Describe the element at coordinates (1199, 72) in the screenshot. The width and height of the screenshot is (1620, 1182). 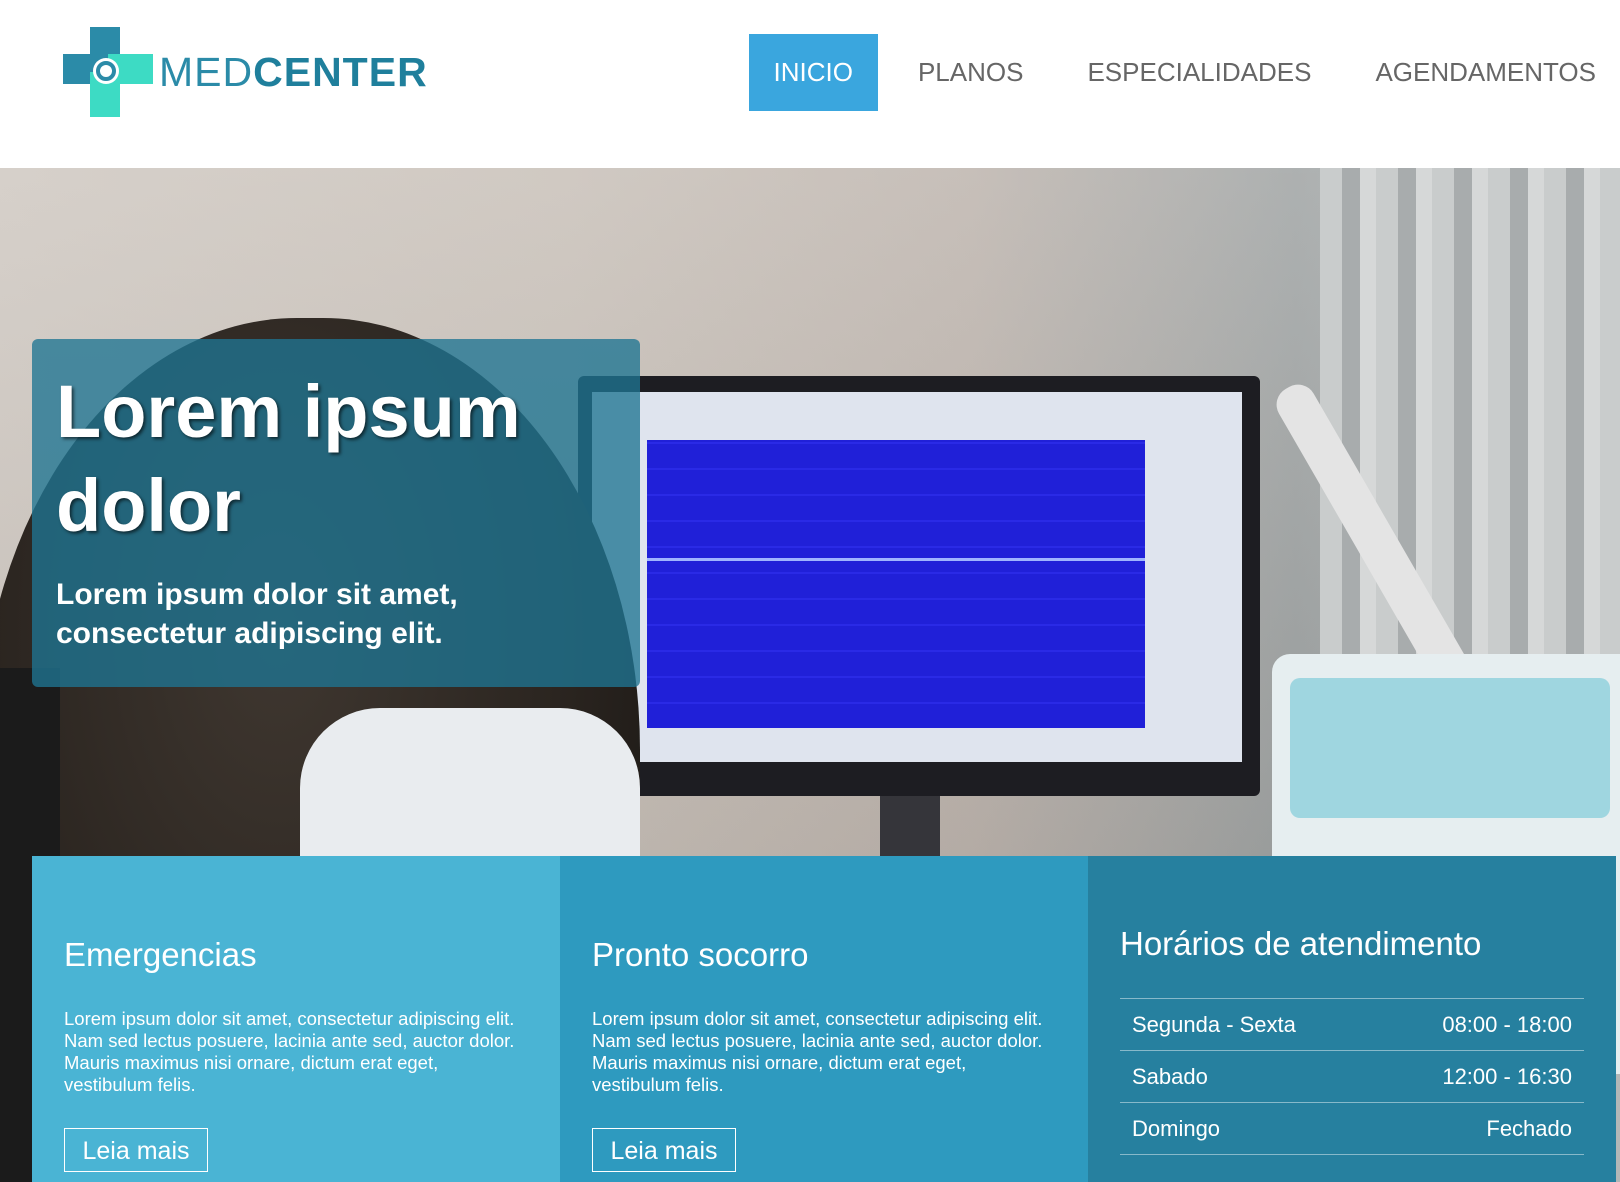
I see `nav-item-especialidades: ESPECIALIDADES` at that location.